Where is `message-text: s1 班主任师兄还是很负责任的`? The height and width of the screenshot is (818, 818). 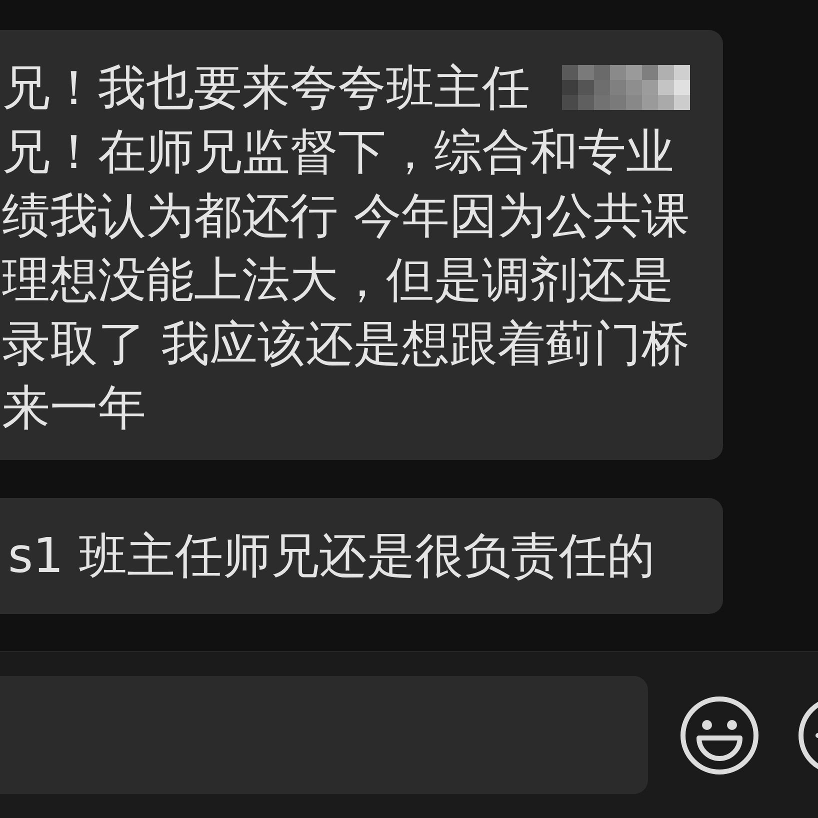 message-text: s1 班主任师兄还是很负责任的 is located at coordinates (331, 556).